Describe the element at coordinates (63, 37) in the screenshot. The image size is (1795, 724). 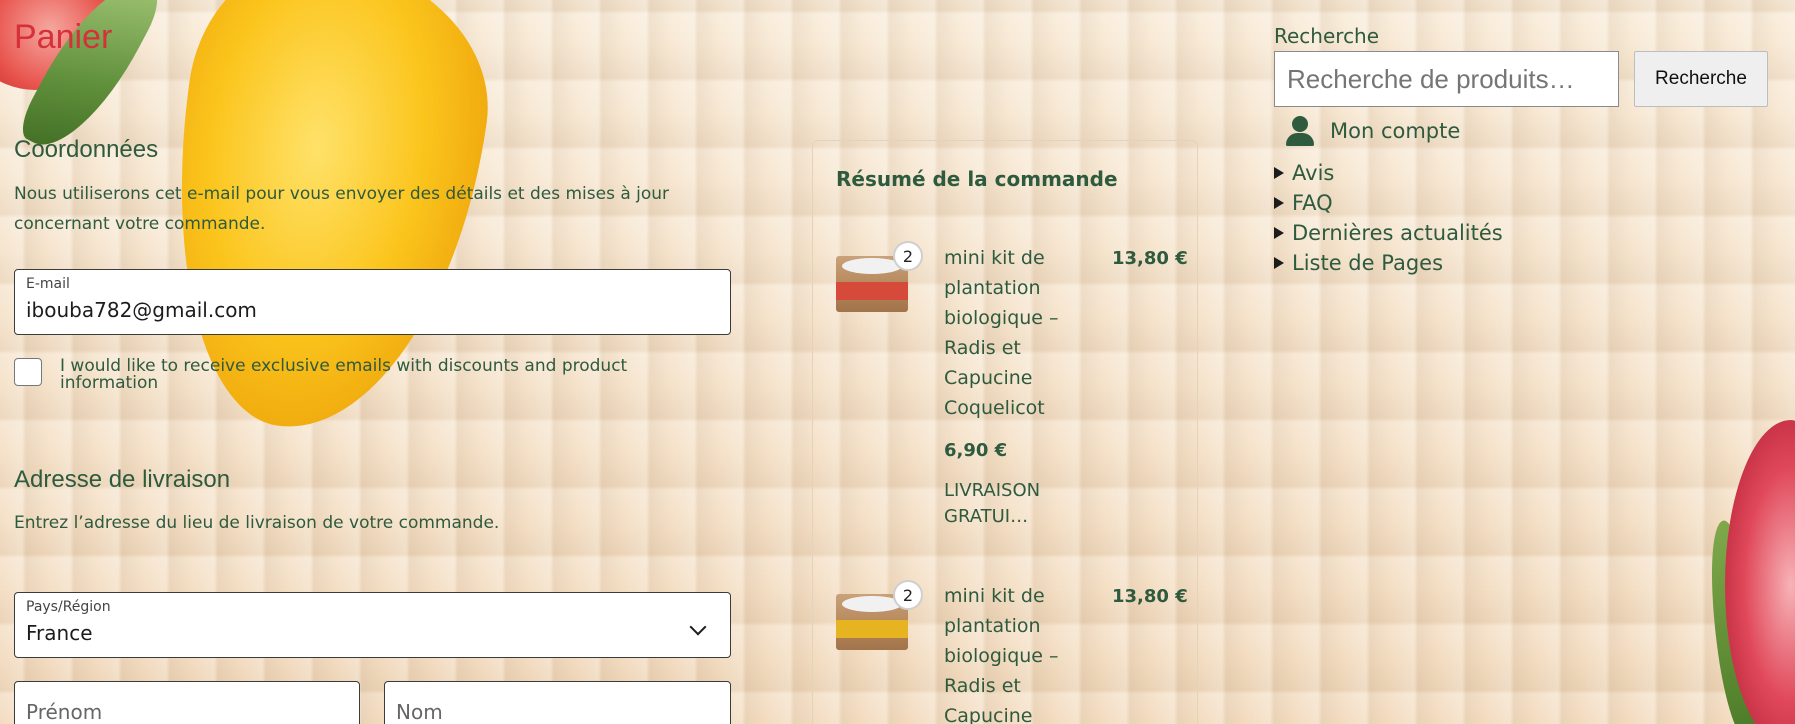
I see `page-title: Panier` at that location.